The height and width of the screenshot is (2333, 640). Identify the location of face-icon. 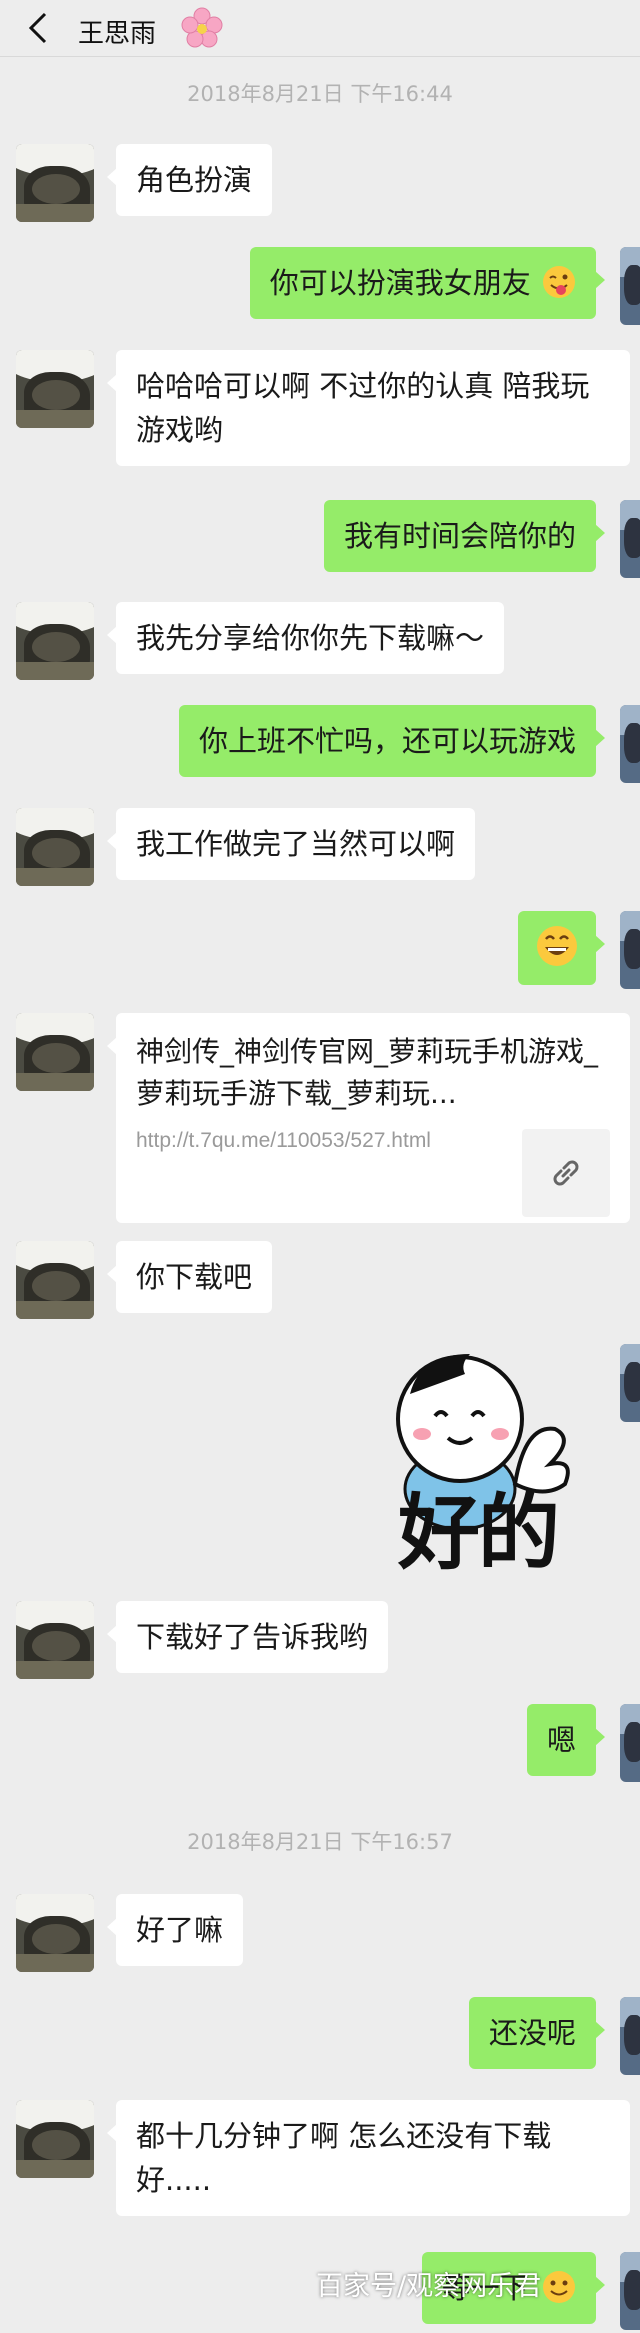
(559, 2287).